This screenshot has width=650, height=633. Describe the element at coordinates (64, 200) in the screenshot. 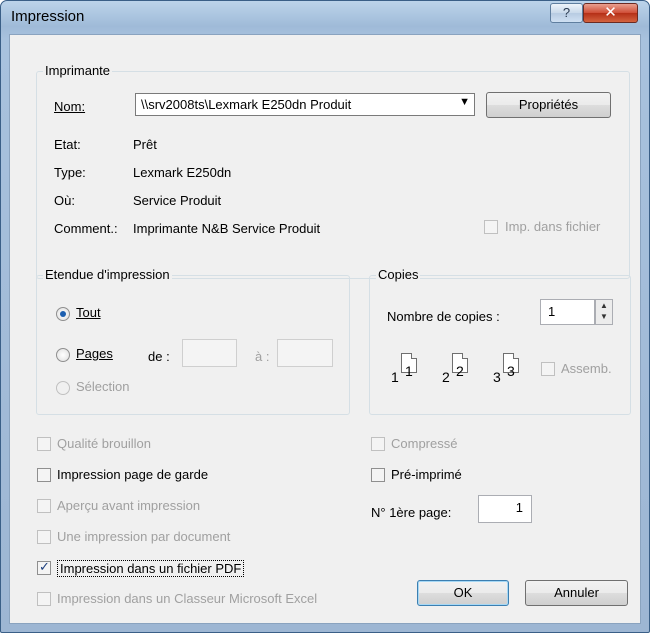

I see `where-label: Où:` at that location.